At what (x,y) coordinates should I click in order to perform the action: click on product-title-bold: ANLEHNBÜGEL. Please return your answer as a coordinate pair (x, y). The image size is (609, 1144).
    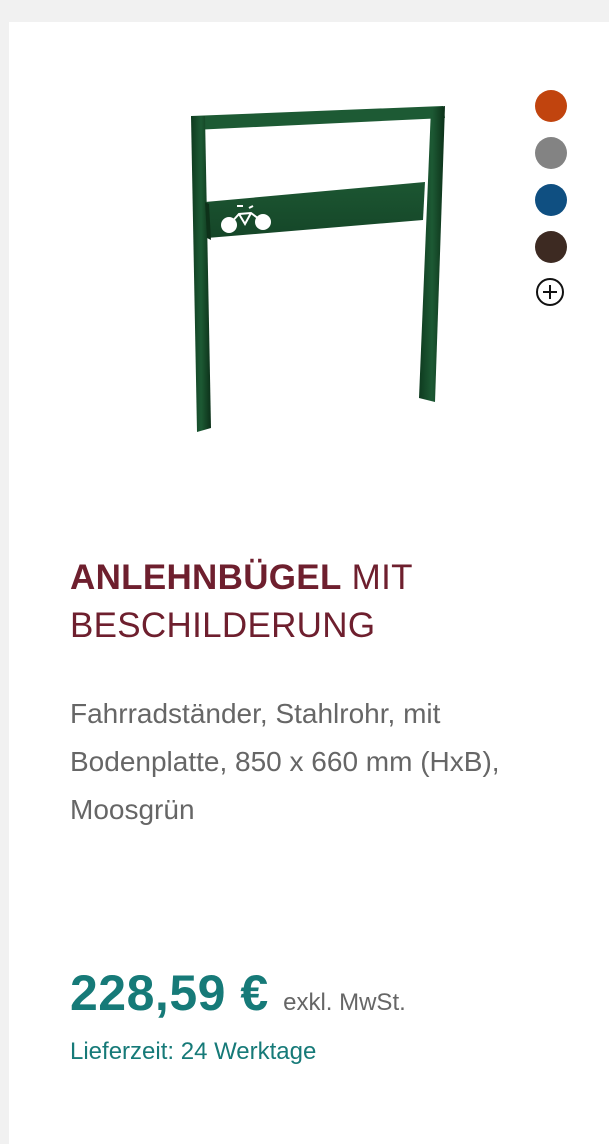
    Looking at the image, I should click on (206, 577).